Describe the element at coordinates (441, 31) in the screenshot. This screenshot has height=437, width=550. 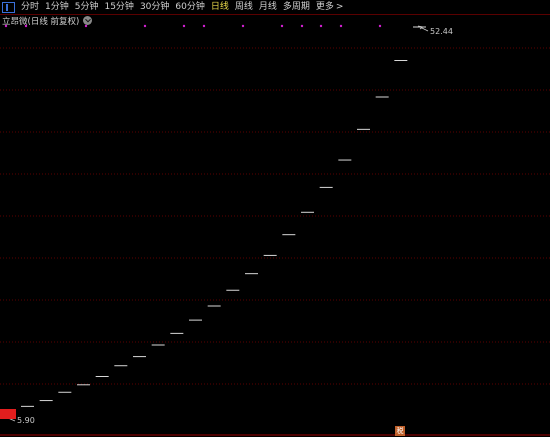
I see `high-price-label: 52.44` at that location.